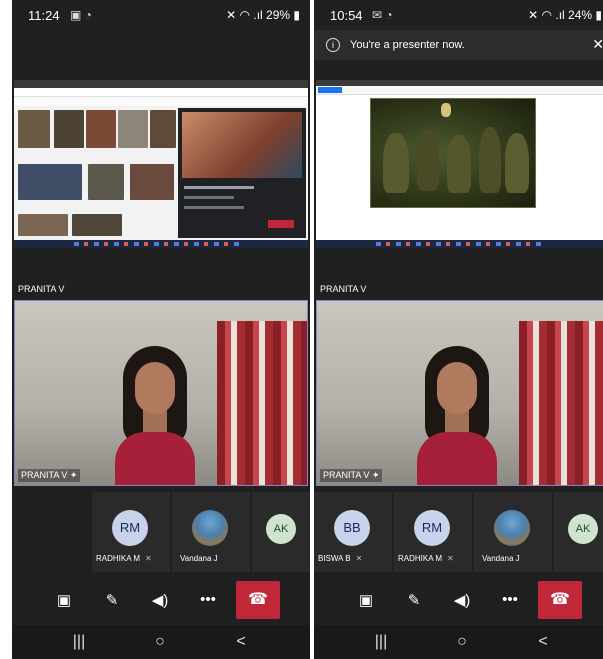  What do you see at coordinates (382, 15) in the screenshot?
I see `status-notification-icons: ✉ ◔` at bounding box center [382, 15].